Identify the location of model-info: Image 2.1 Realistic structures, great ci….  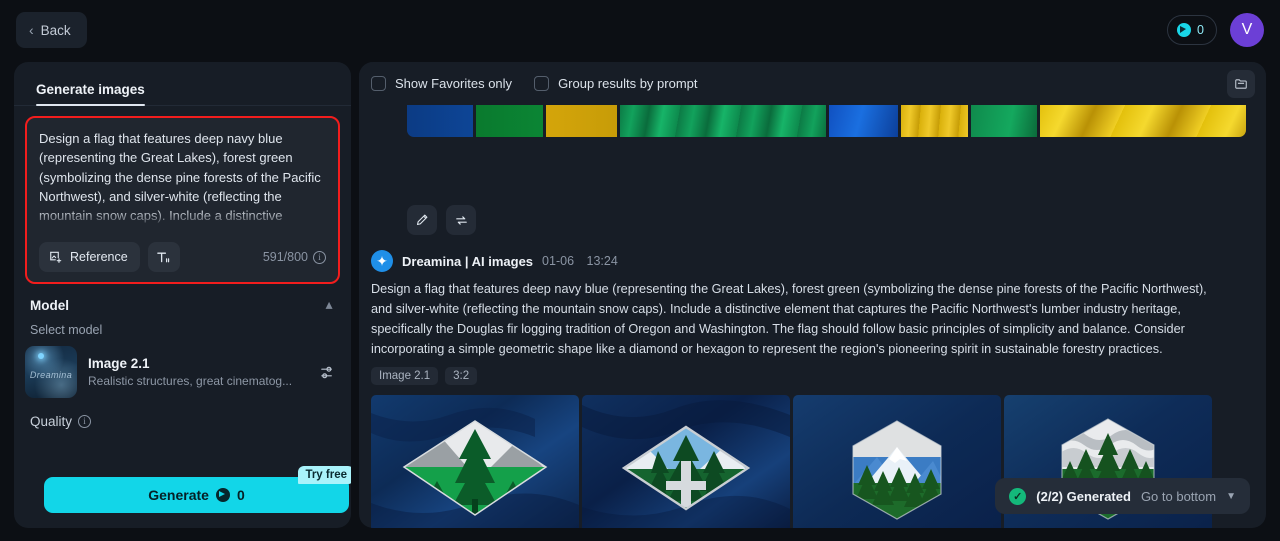
(195, 372).